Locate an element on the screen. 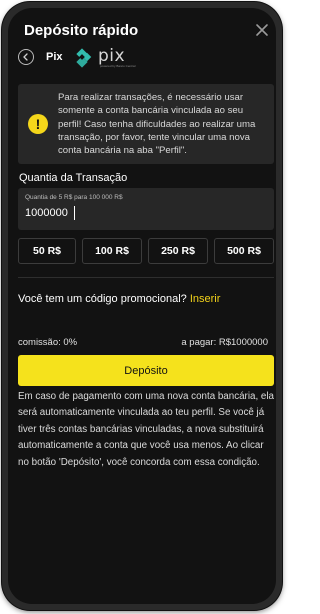 This screenshot has height=614, width=320. pix-logo-subtext: powered by Banco Central is located at coordinates (118, 66).